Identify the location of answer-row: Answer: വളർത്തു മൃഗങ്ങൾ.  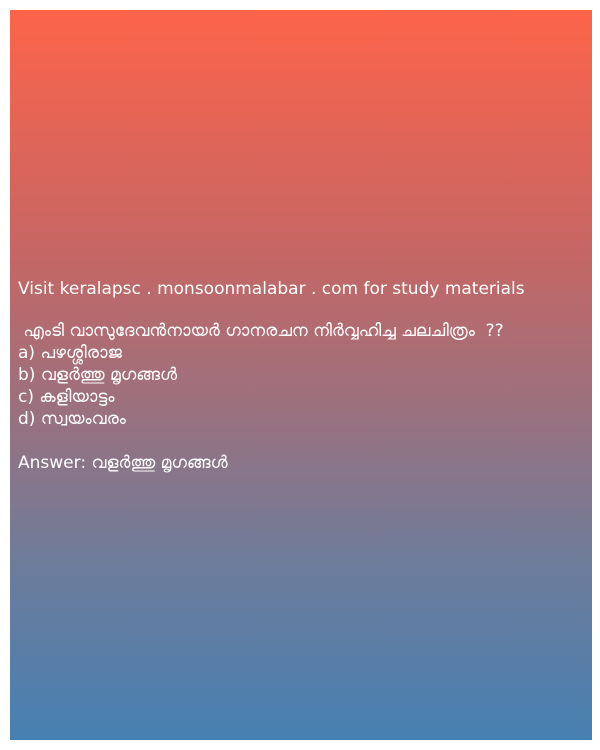
(304, 463).